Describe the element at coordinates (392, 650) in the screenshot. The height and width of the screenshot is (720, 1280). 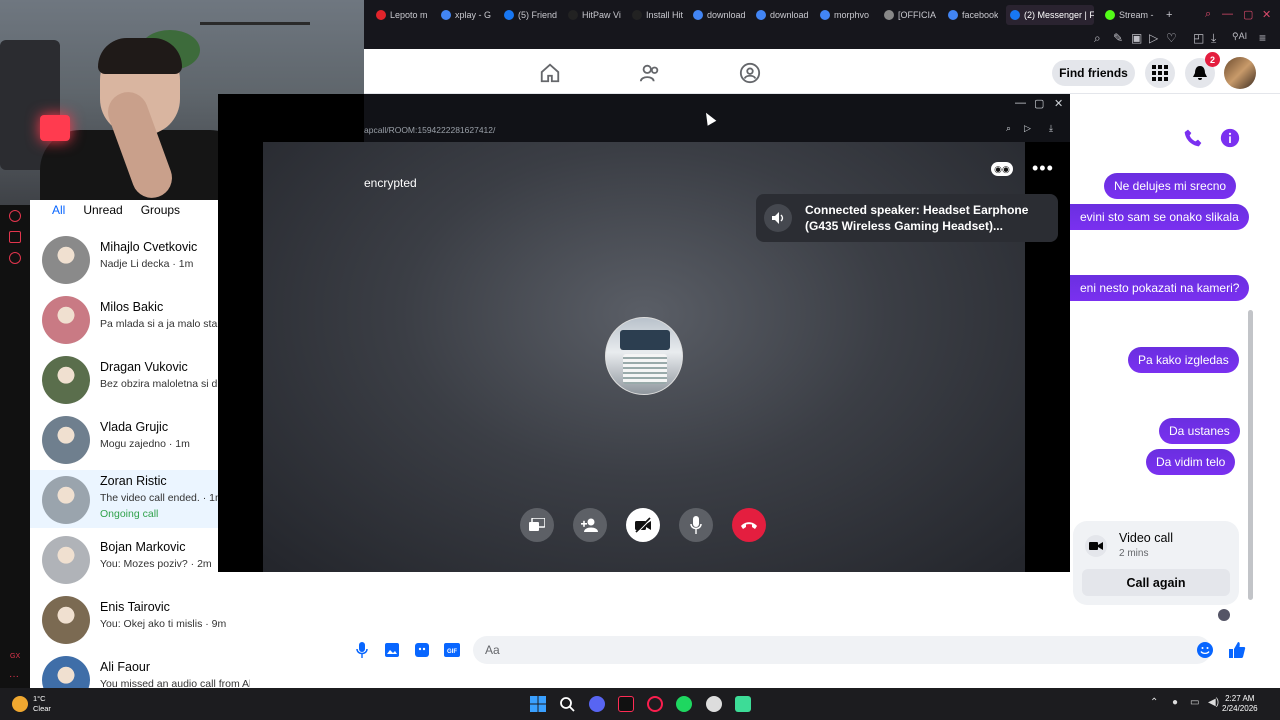
I see `image-icon` at that location.